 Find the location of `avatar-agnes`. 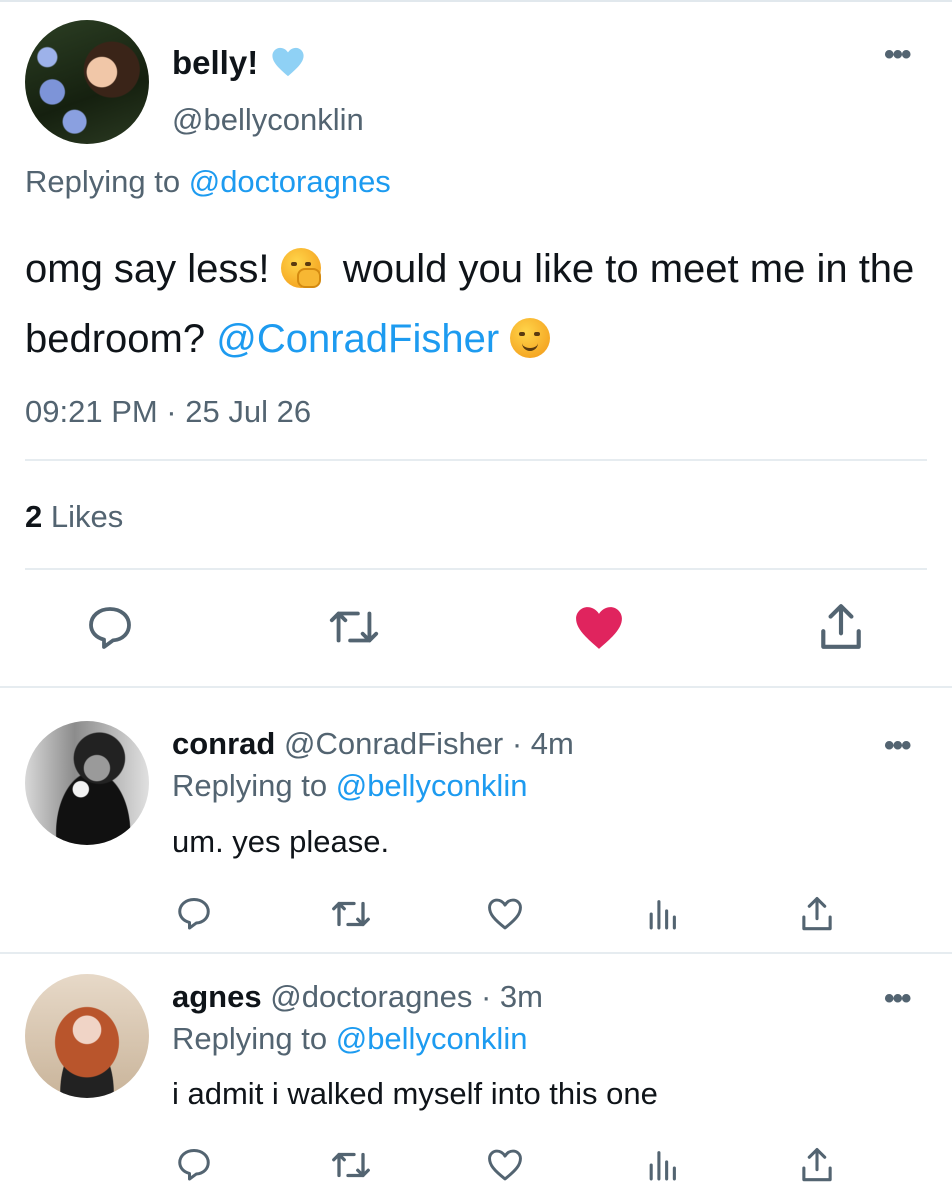

avatar-agnes is located at coordinates (87, 1036).